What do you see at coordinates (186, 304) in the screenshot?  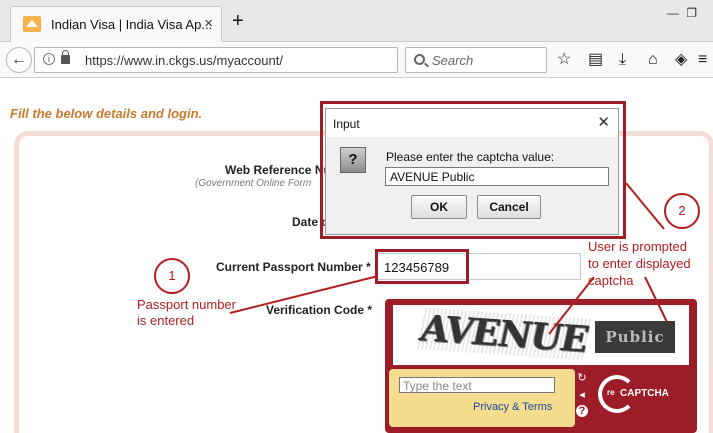 I see `step-1-text-line-1: Passport number` at bounding box center [186, 304].